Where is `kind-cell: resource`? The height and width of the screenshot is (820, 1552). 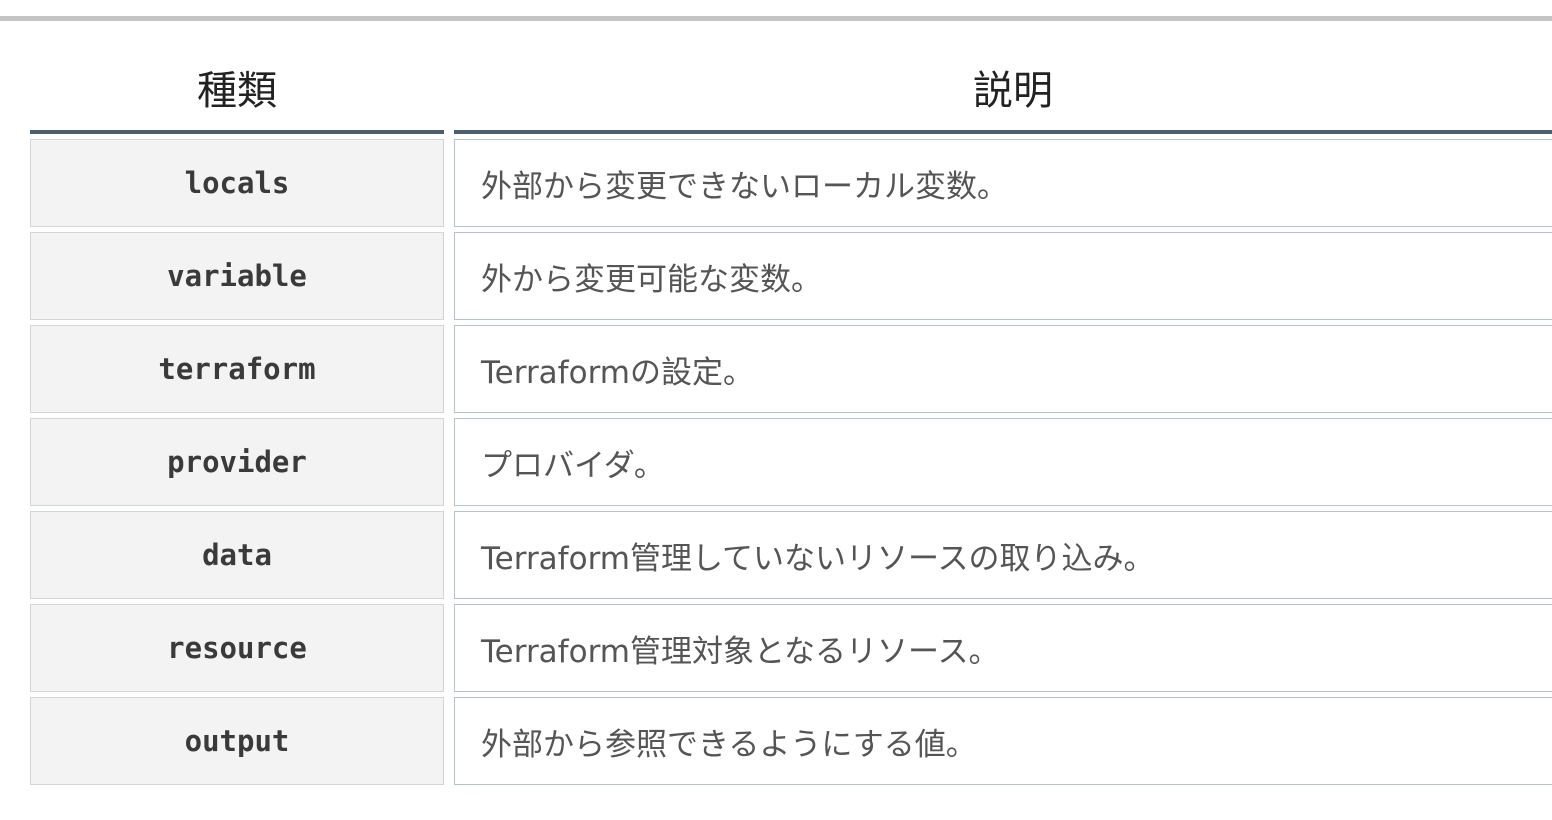
kind-cell: resource is located at coordinates (237, 648).